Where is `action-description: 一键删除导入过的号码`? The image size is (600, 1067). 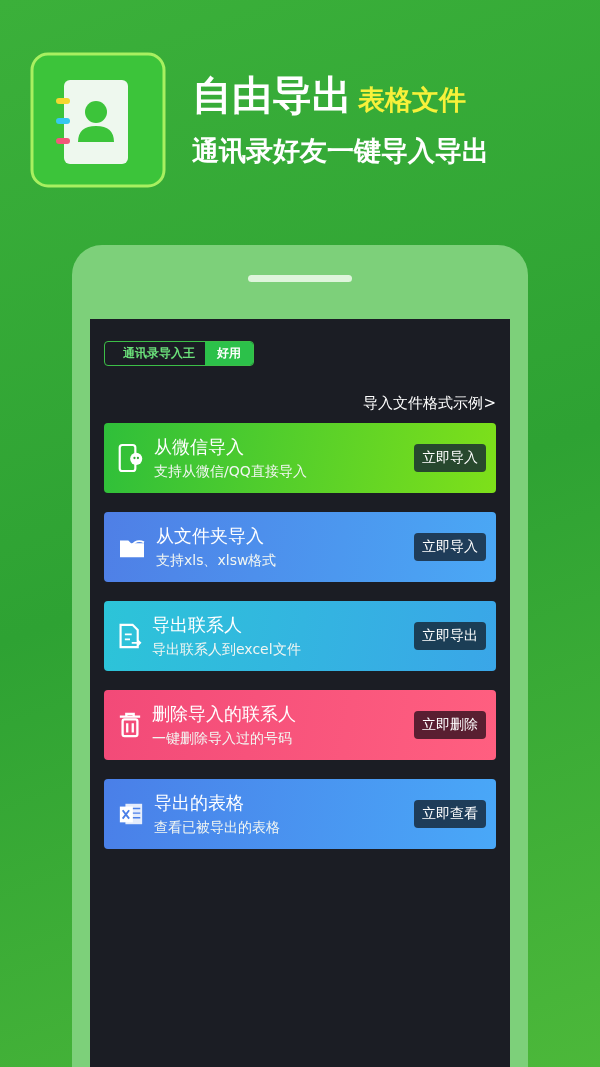
action-description: 一键删除导入过的号码 is located at coordinates (222, 739).